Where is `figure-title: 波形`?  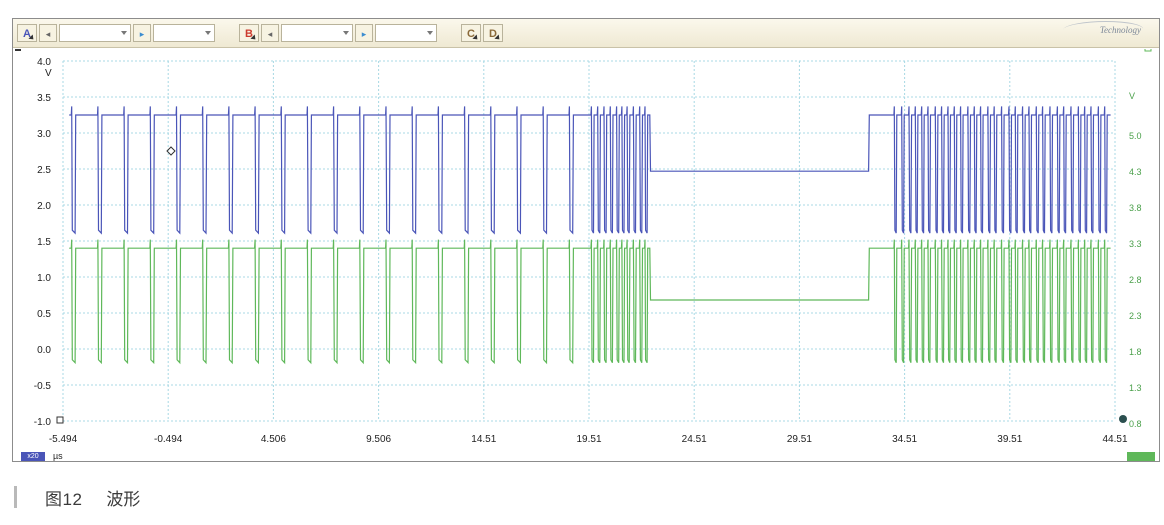
figure-title: 波形 is located at coordinates (123, 499).